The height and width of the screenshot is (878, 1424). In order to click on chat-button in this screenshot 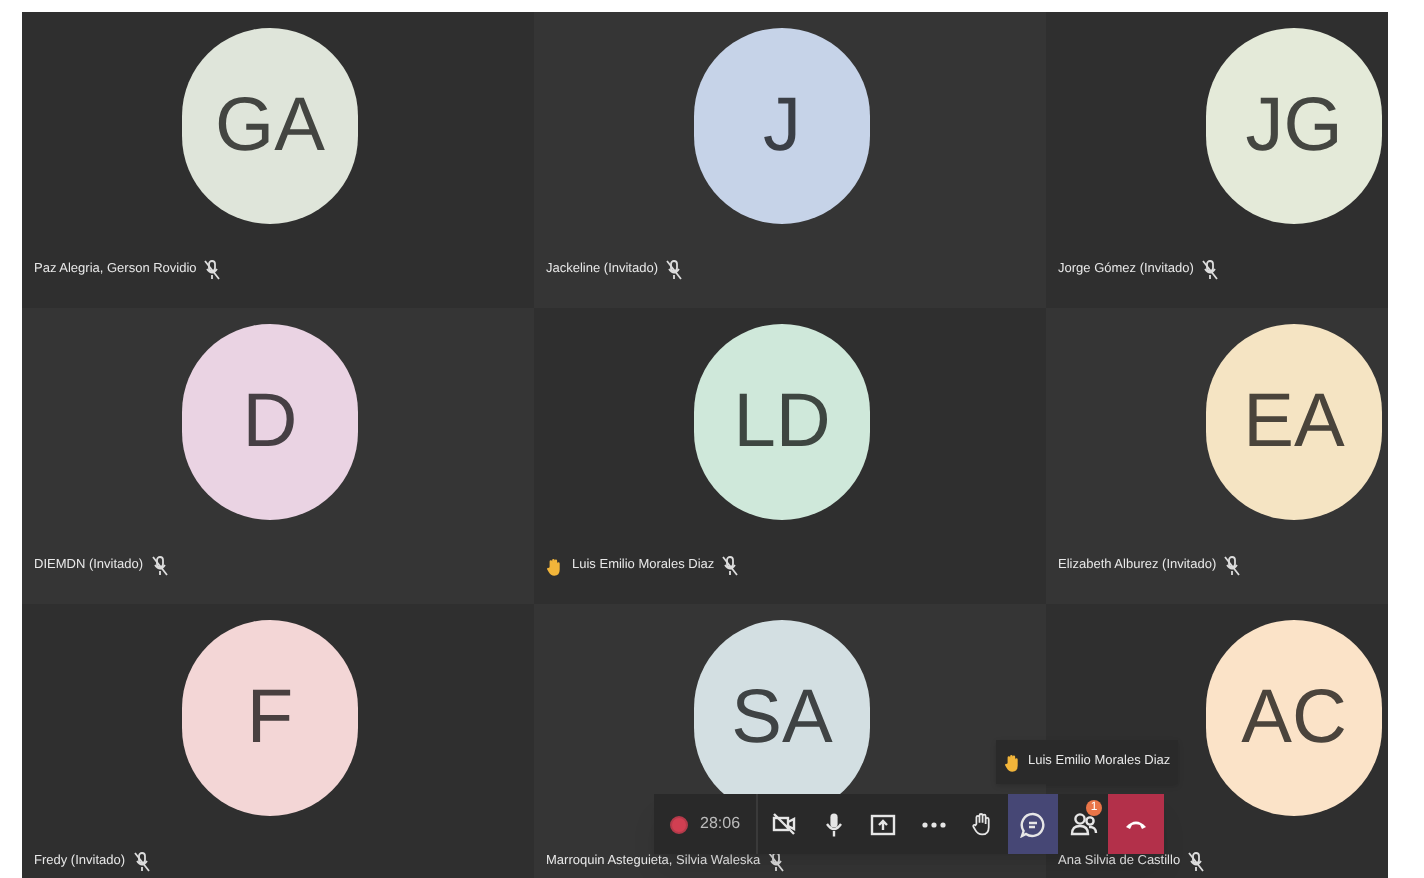, I will do `click(1033, 824)`.